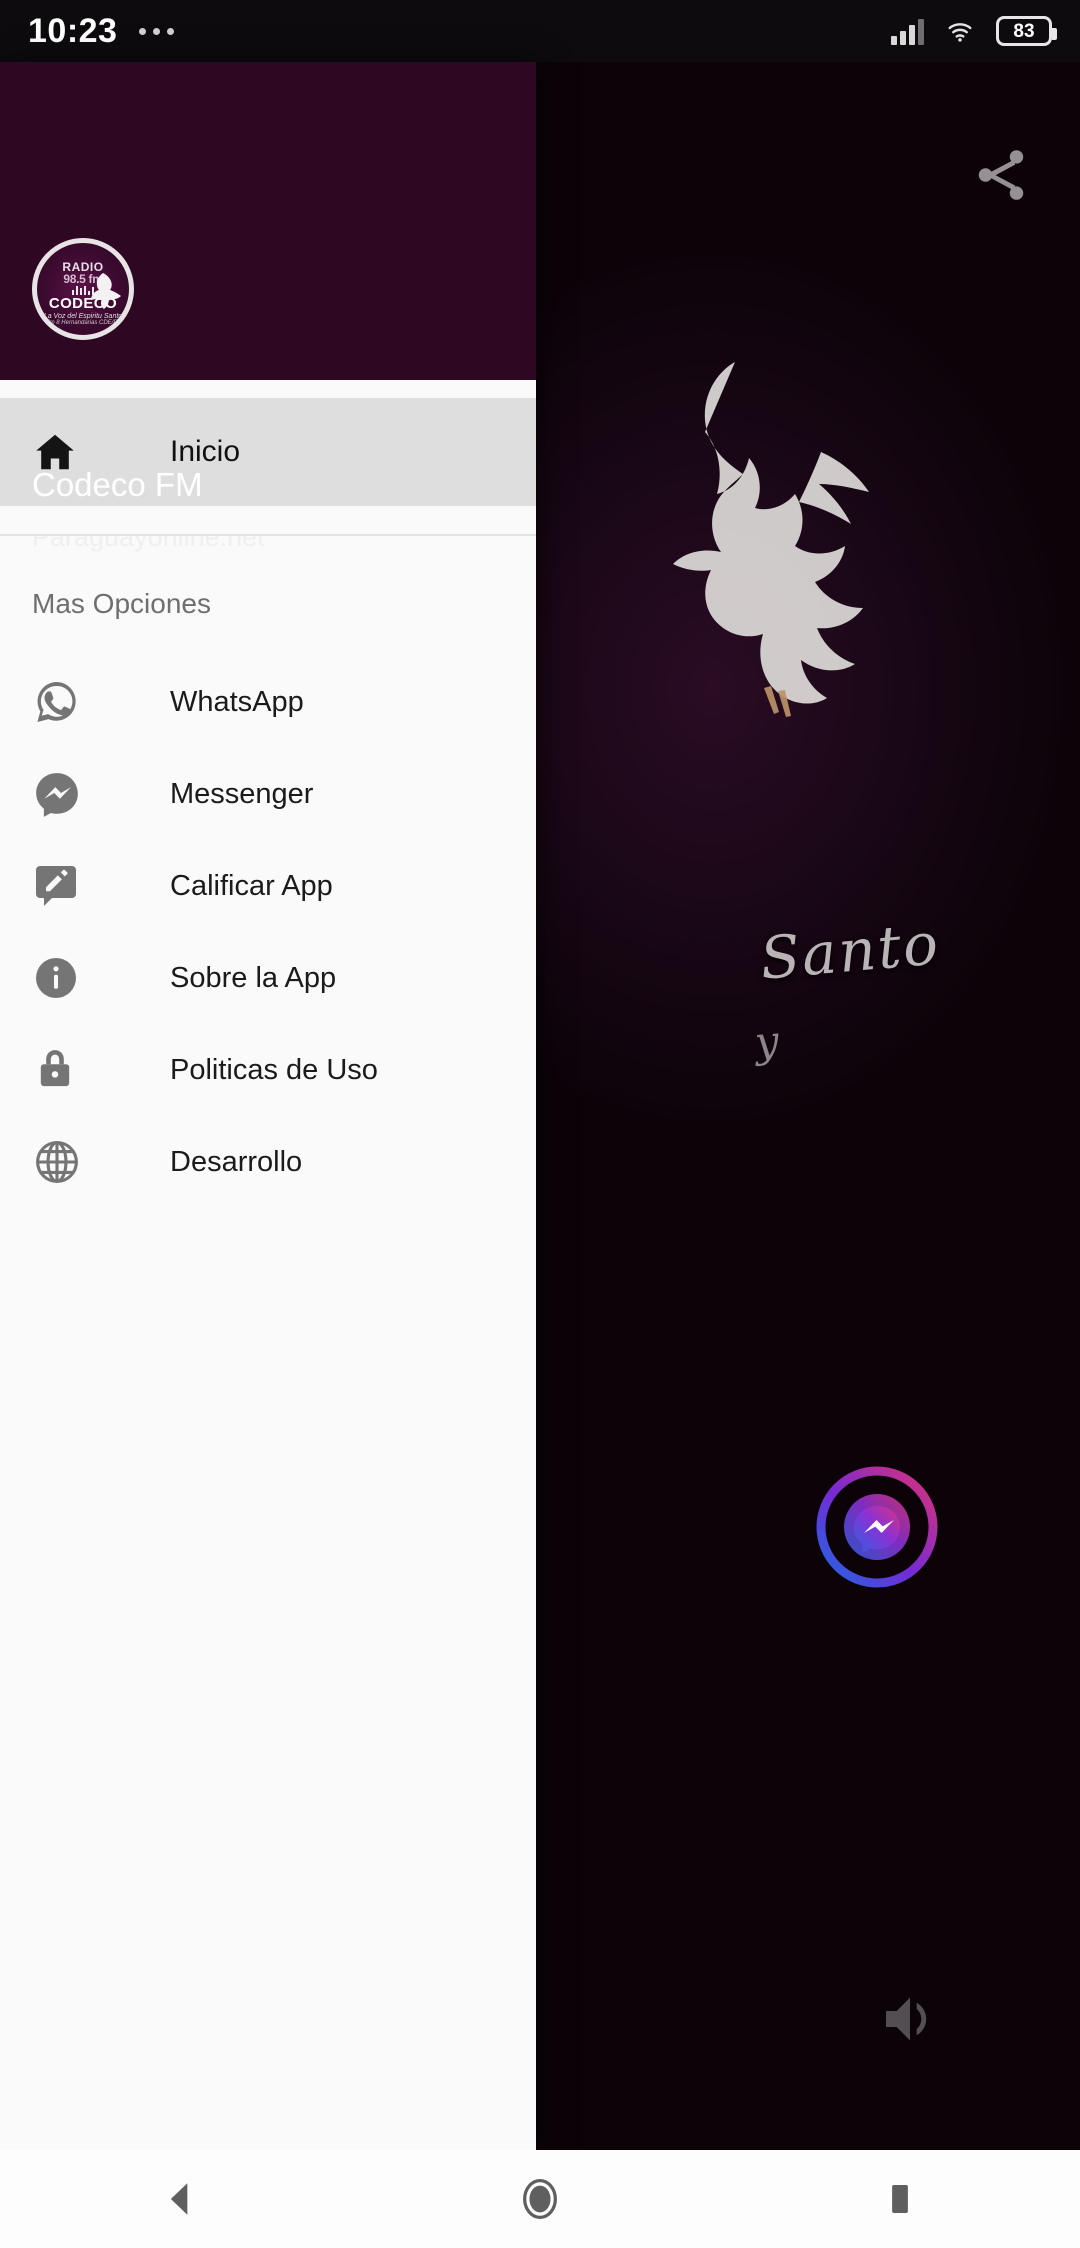 This screenshot has height=2248, width=1080. Describe the element at coordinates (1001, 175) in the screenshot. I see `share-icon` at that location.